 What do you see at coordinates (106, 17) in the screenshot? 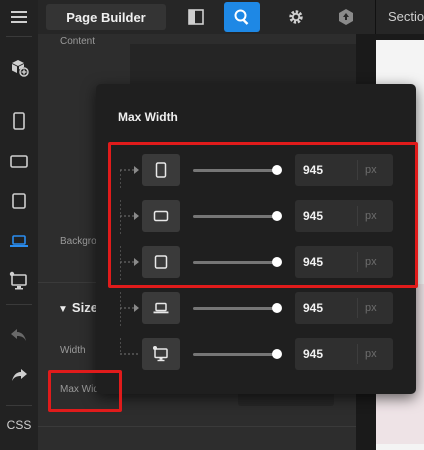
I see `app-title: Page Builder` at bounding box center [106, 17].